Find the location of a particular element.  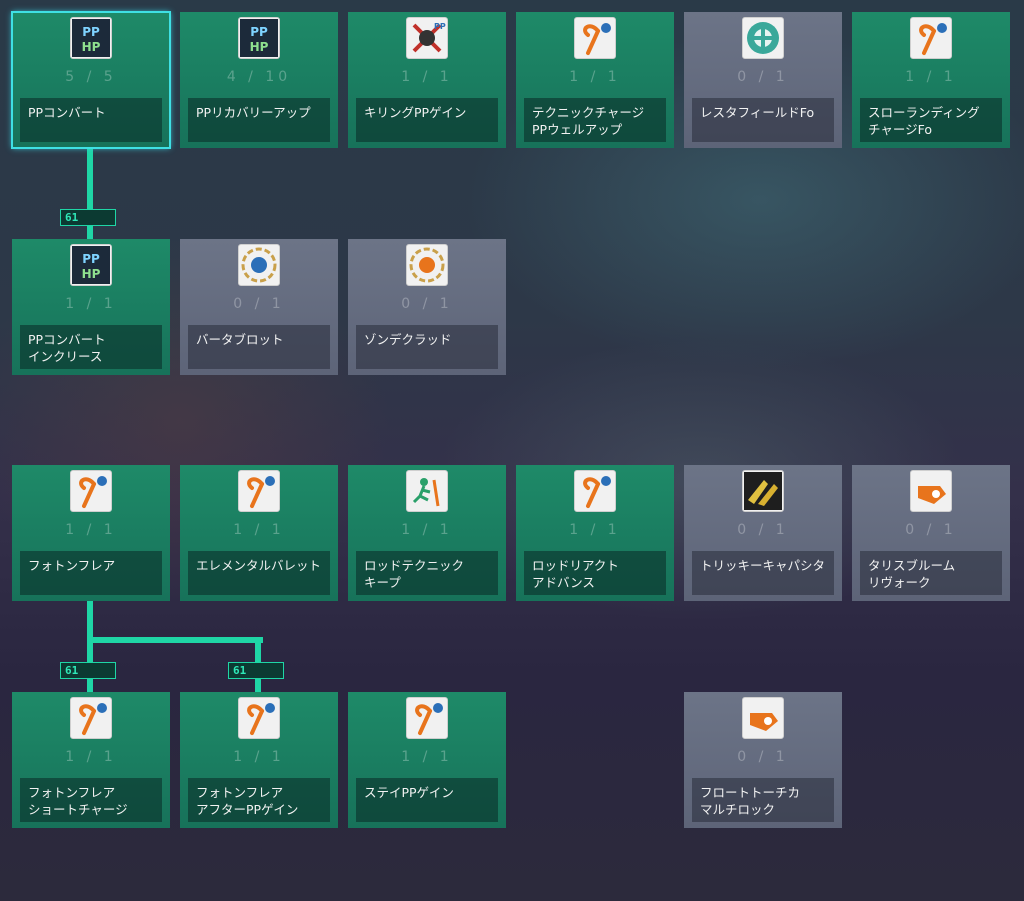

skill-node: 0 / 1 タリスブルーム リヴォーク is located at coordinates (931, 533).